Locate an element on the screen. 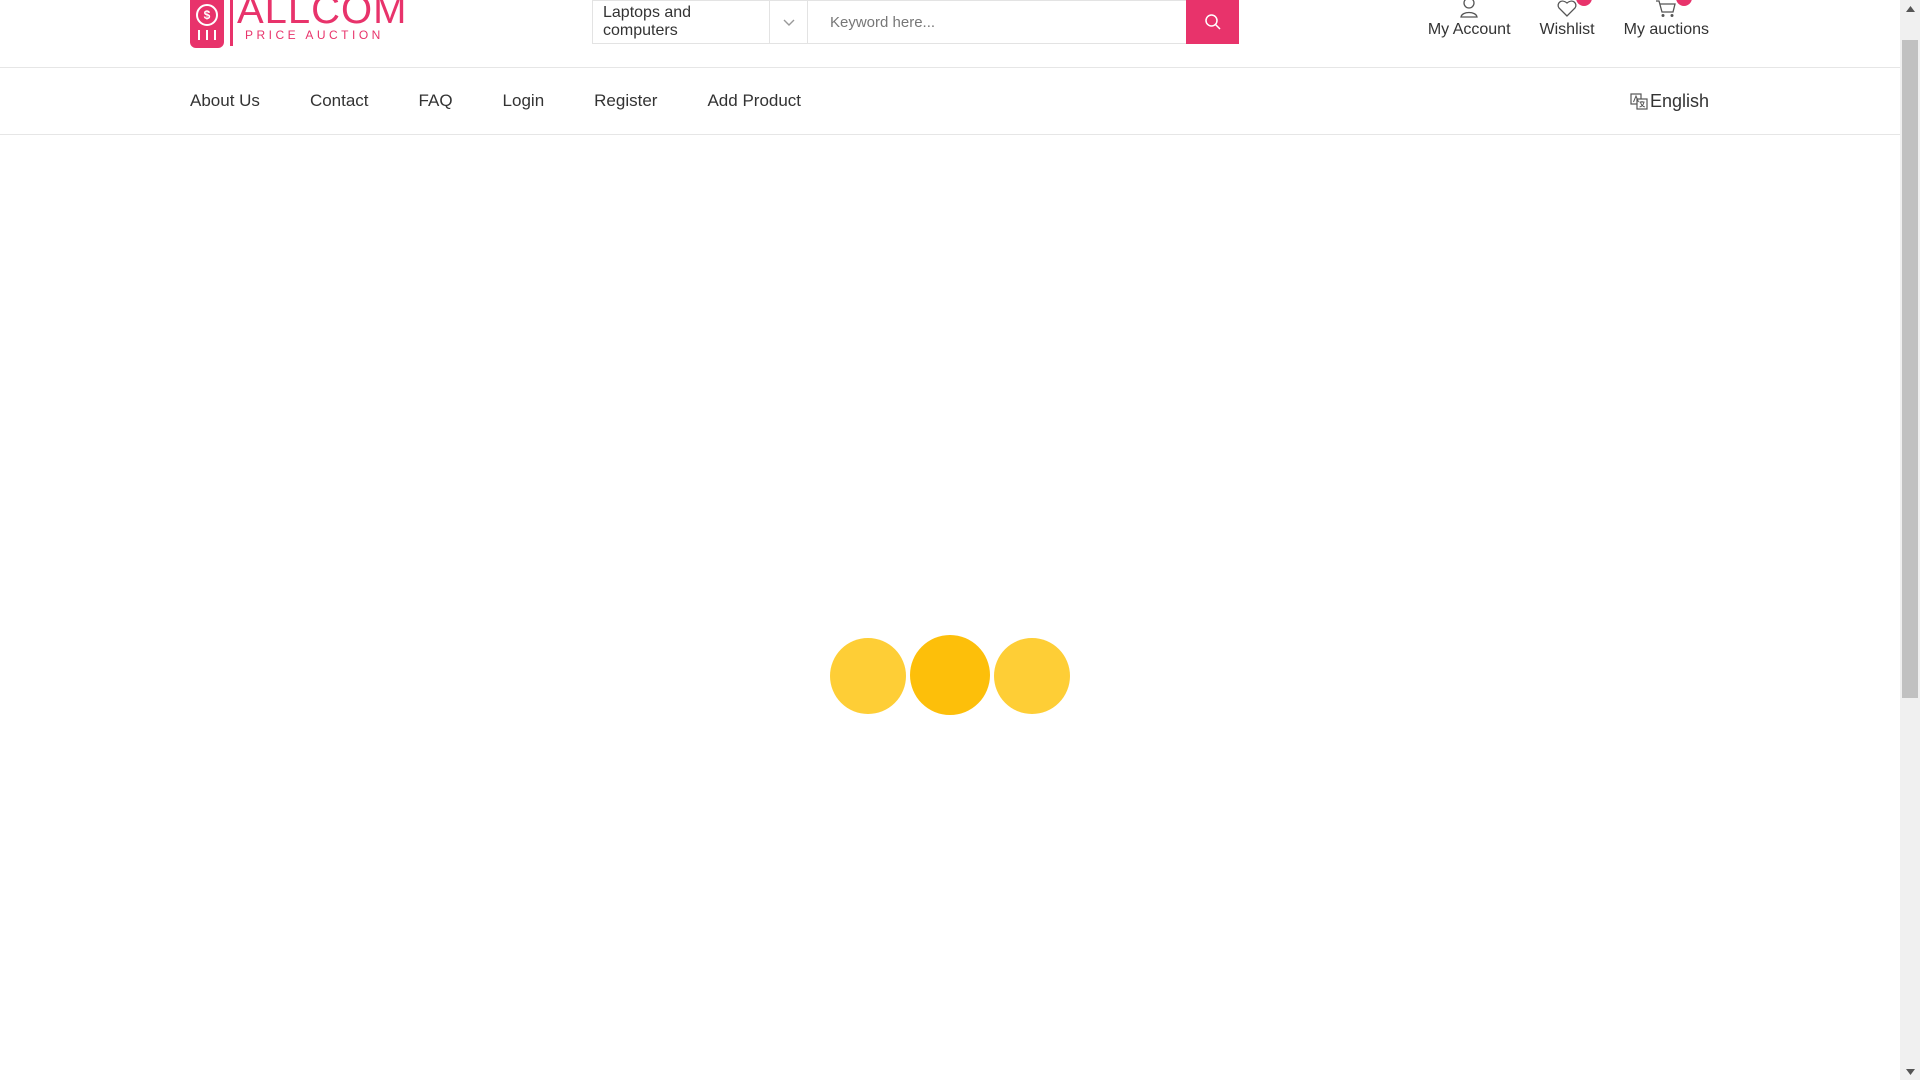 Image resolution: width=1920 pixels, height=1080 pixels. cart-icon is located at coordinates (1673, 9).